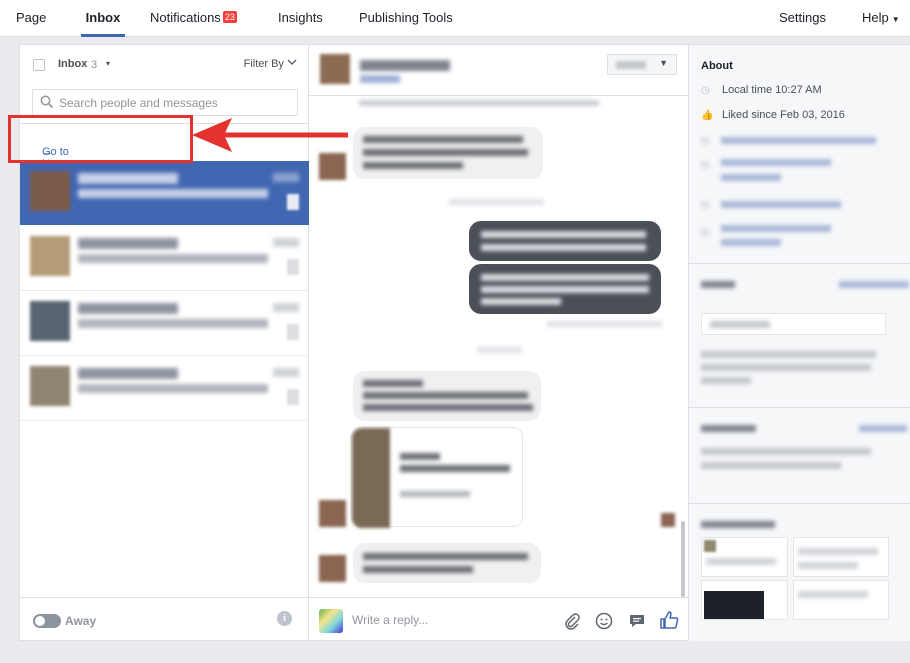  I want to click on message-fragment, so click(479, 103).